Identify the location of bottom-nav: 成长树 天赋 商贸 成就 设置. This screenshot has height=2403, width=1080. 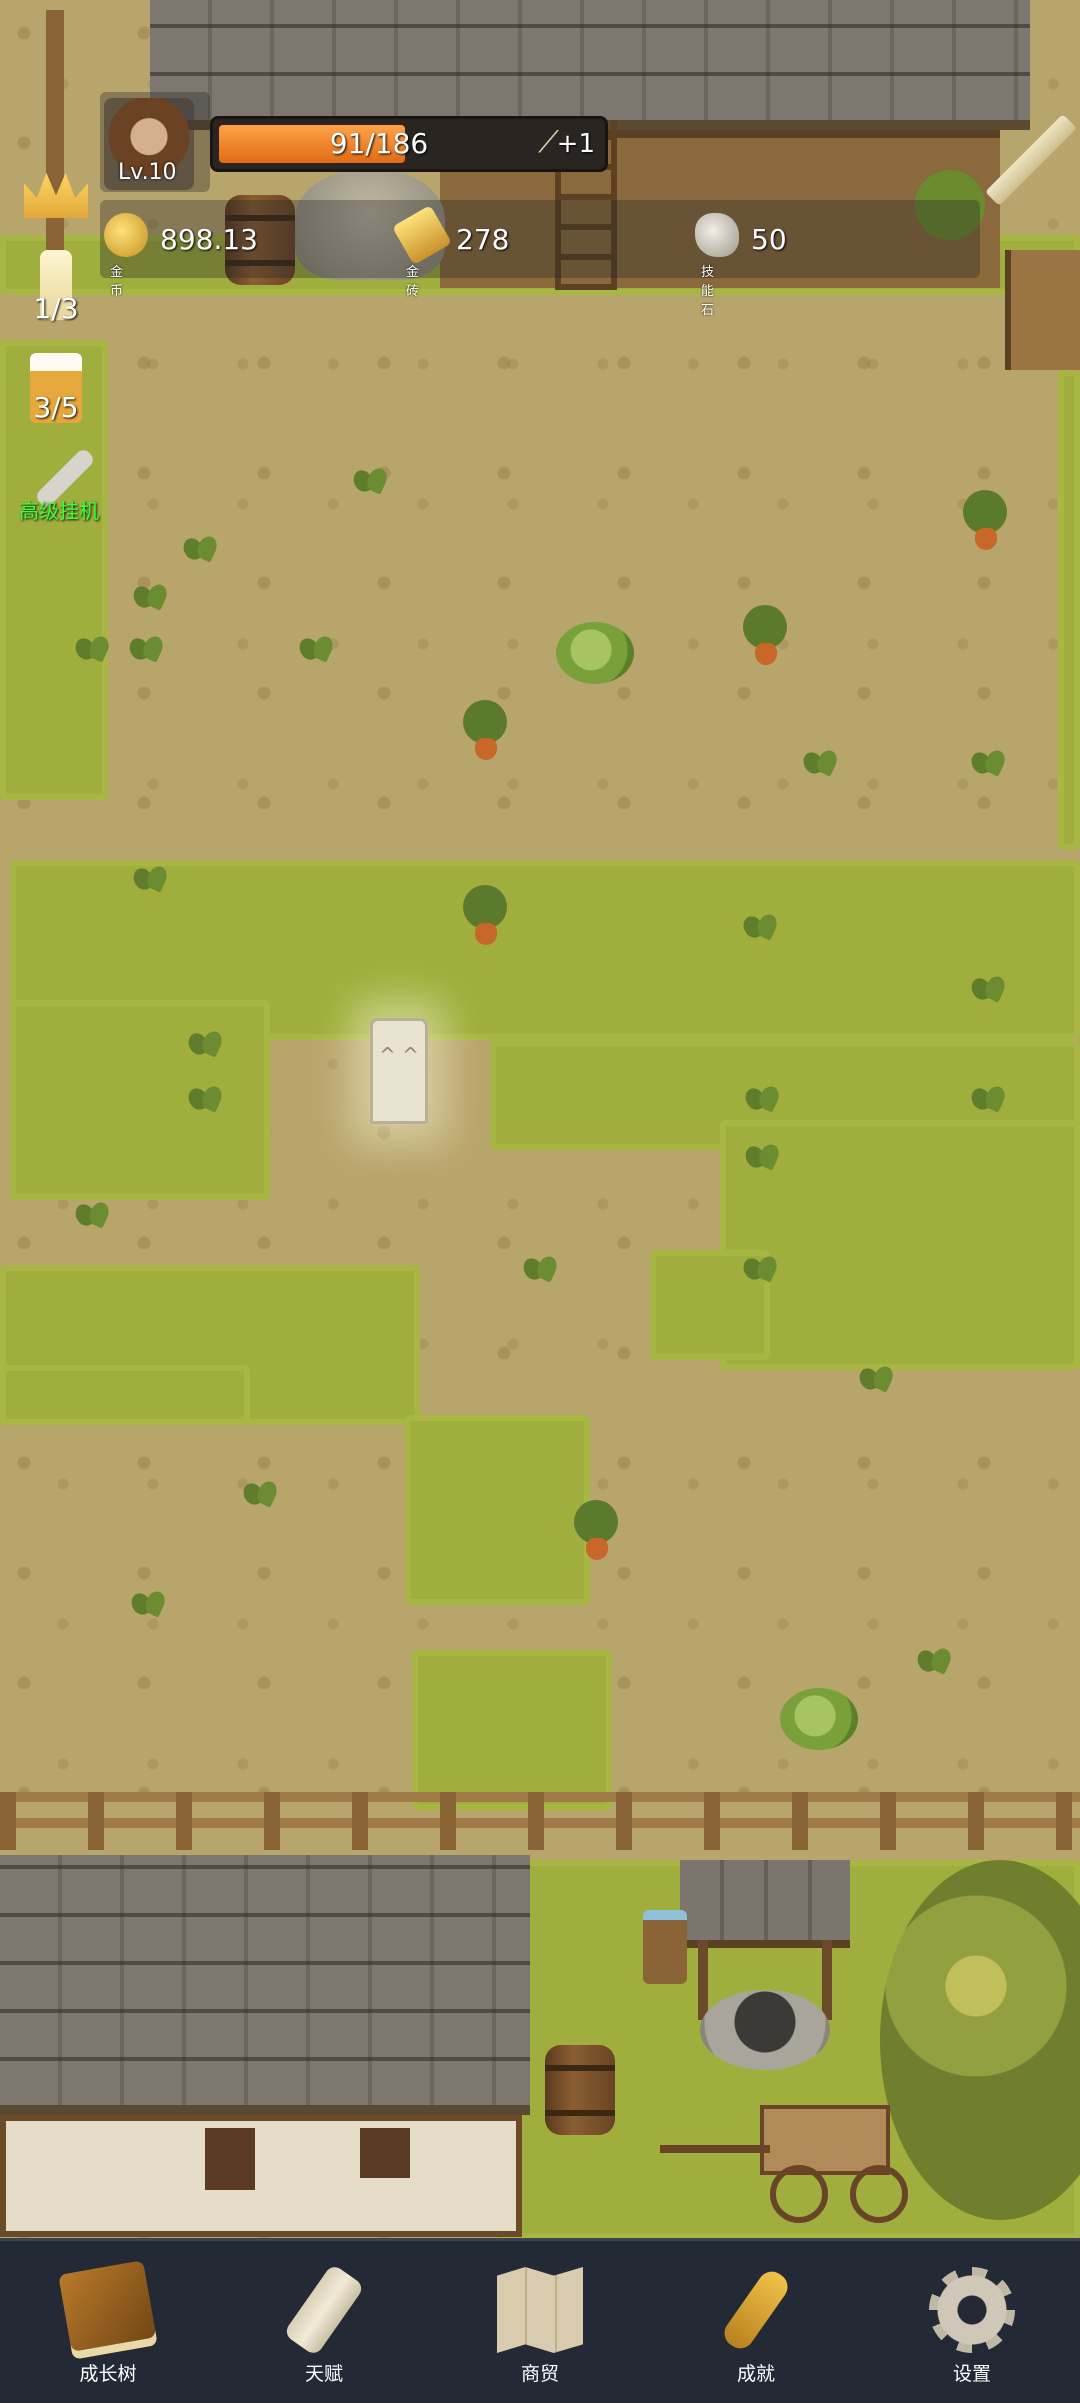
(540, 2320).